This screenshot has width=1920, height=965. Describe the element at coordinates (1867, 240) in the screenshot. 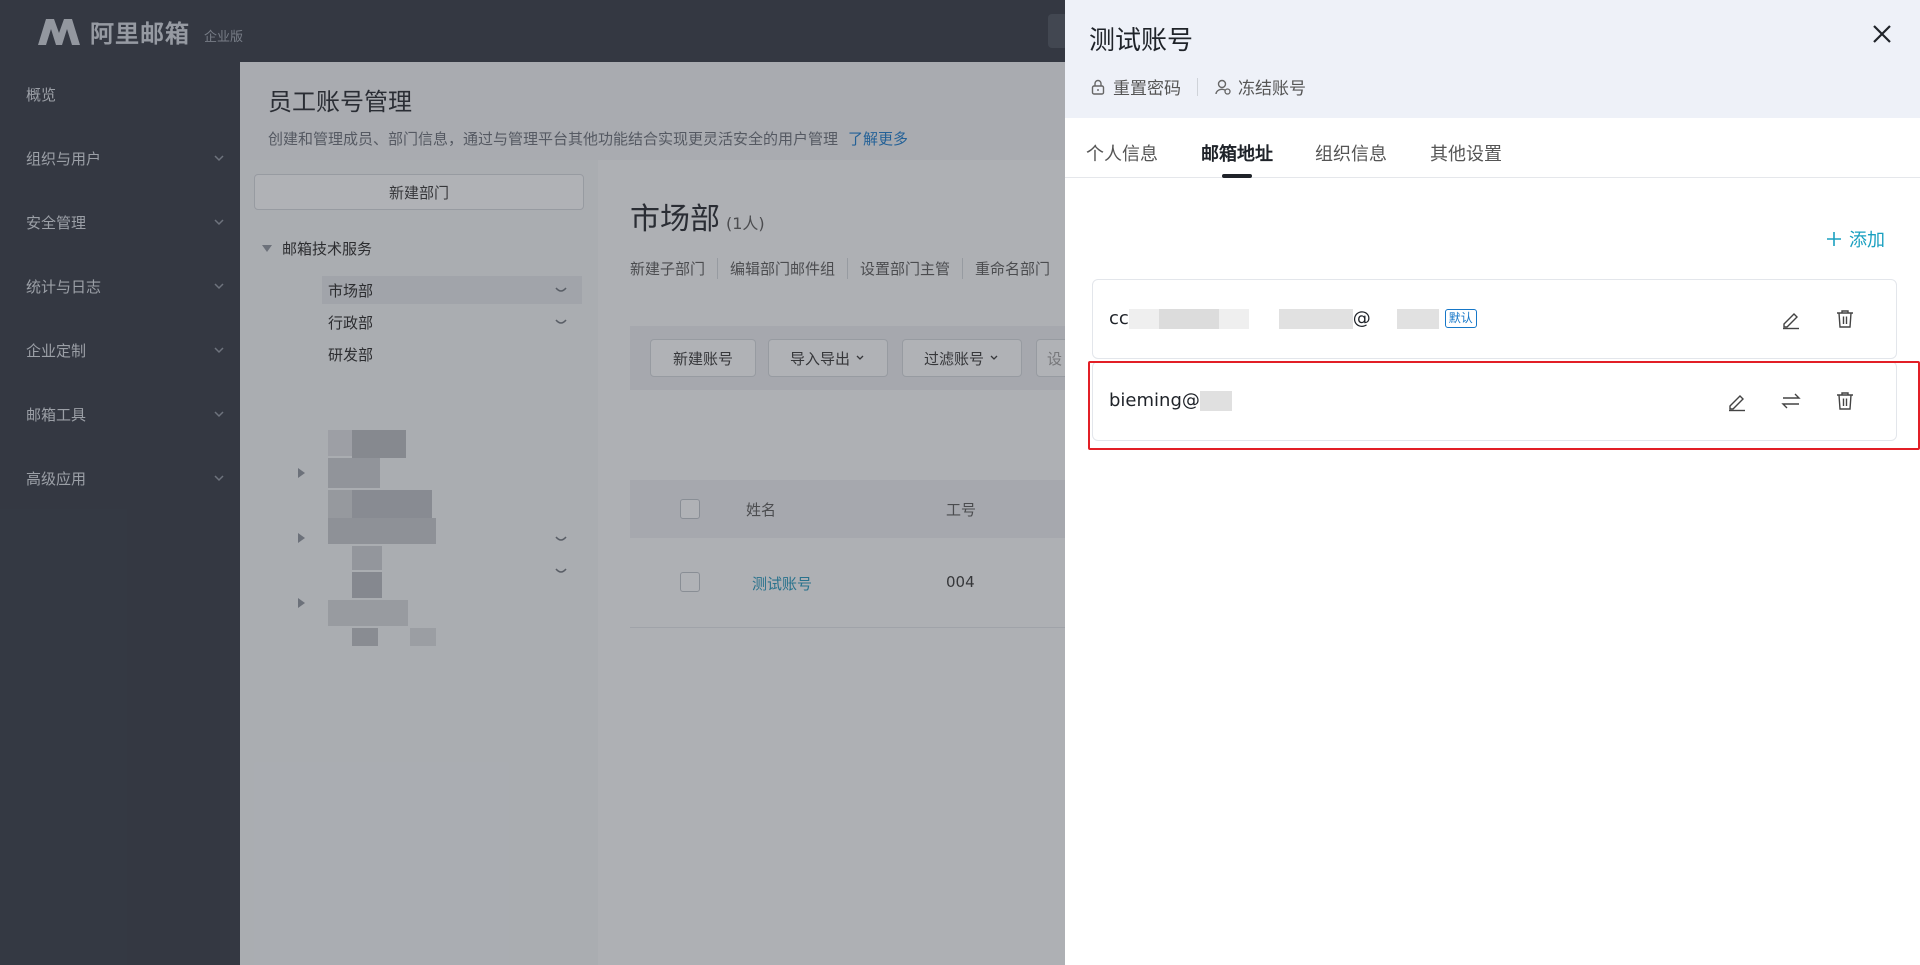

I see `add-label: 添加` at that location.